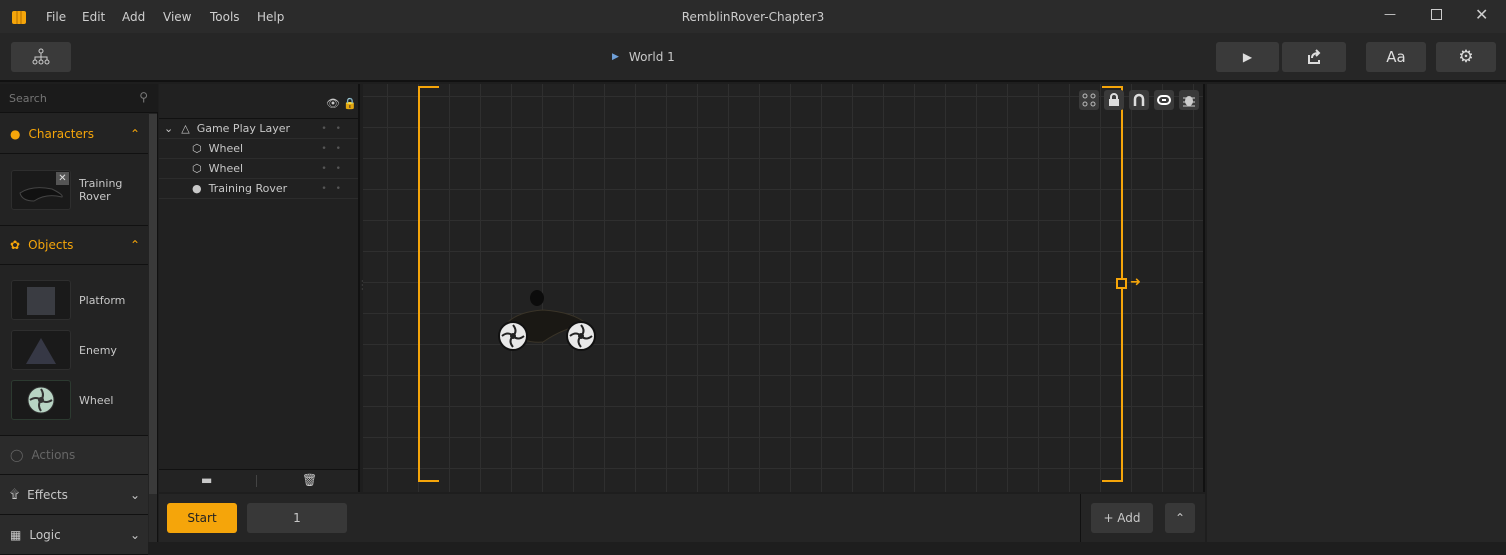 This screenshot has width=1506, height=555. Describe the element at coordinates (41, 300) in the screenshot. I see `platform-thumb` at that location.